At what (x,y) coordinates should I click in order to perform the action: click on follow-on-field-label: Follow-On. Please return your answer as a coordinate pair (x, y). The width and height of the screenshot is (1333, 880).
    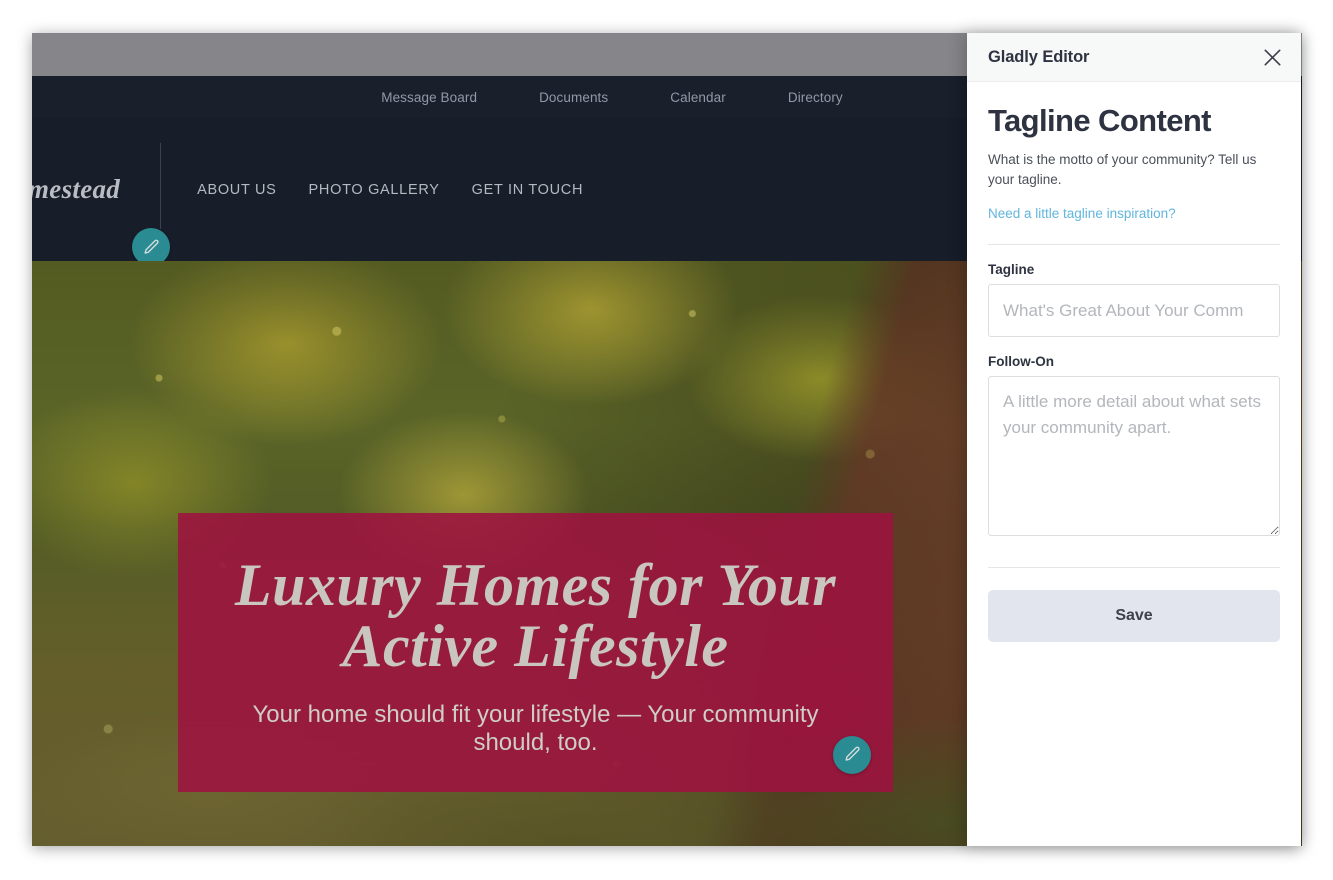
    Looking at the image, I should click on (1021, 362).